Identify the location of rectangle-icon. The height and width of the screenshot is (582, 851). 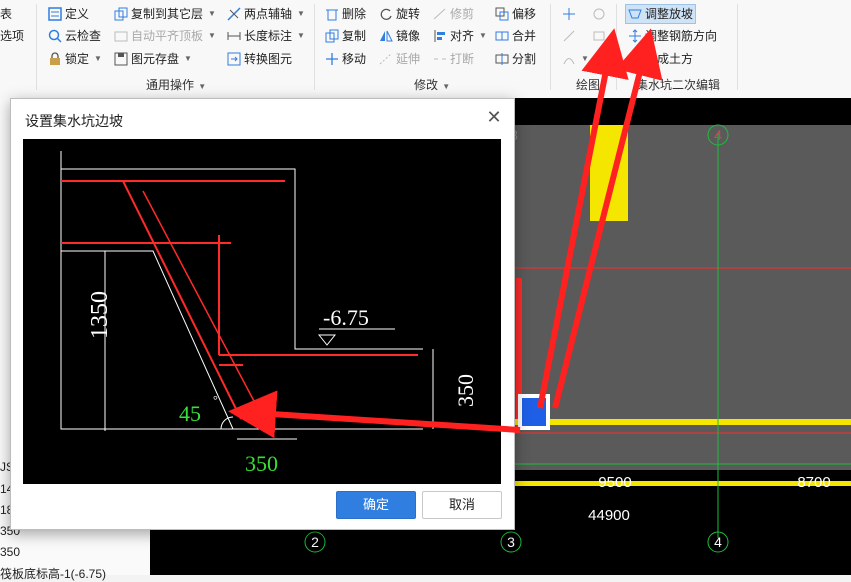
(599, 36).